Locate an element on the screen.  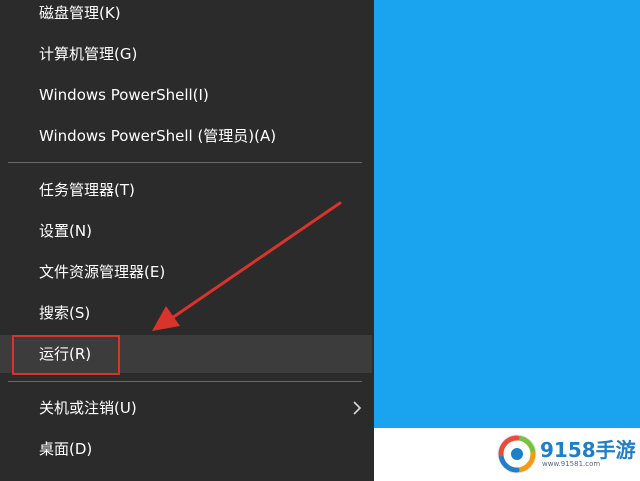
menu-item-file-explorer: 文件资源管理器(E) is located at coordinates (186, 272).